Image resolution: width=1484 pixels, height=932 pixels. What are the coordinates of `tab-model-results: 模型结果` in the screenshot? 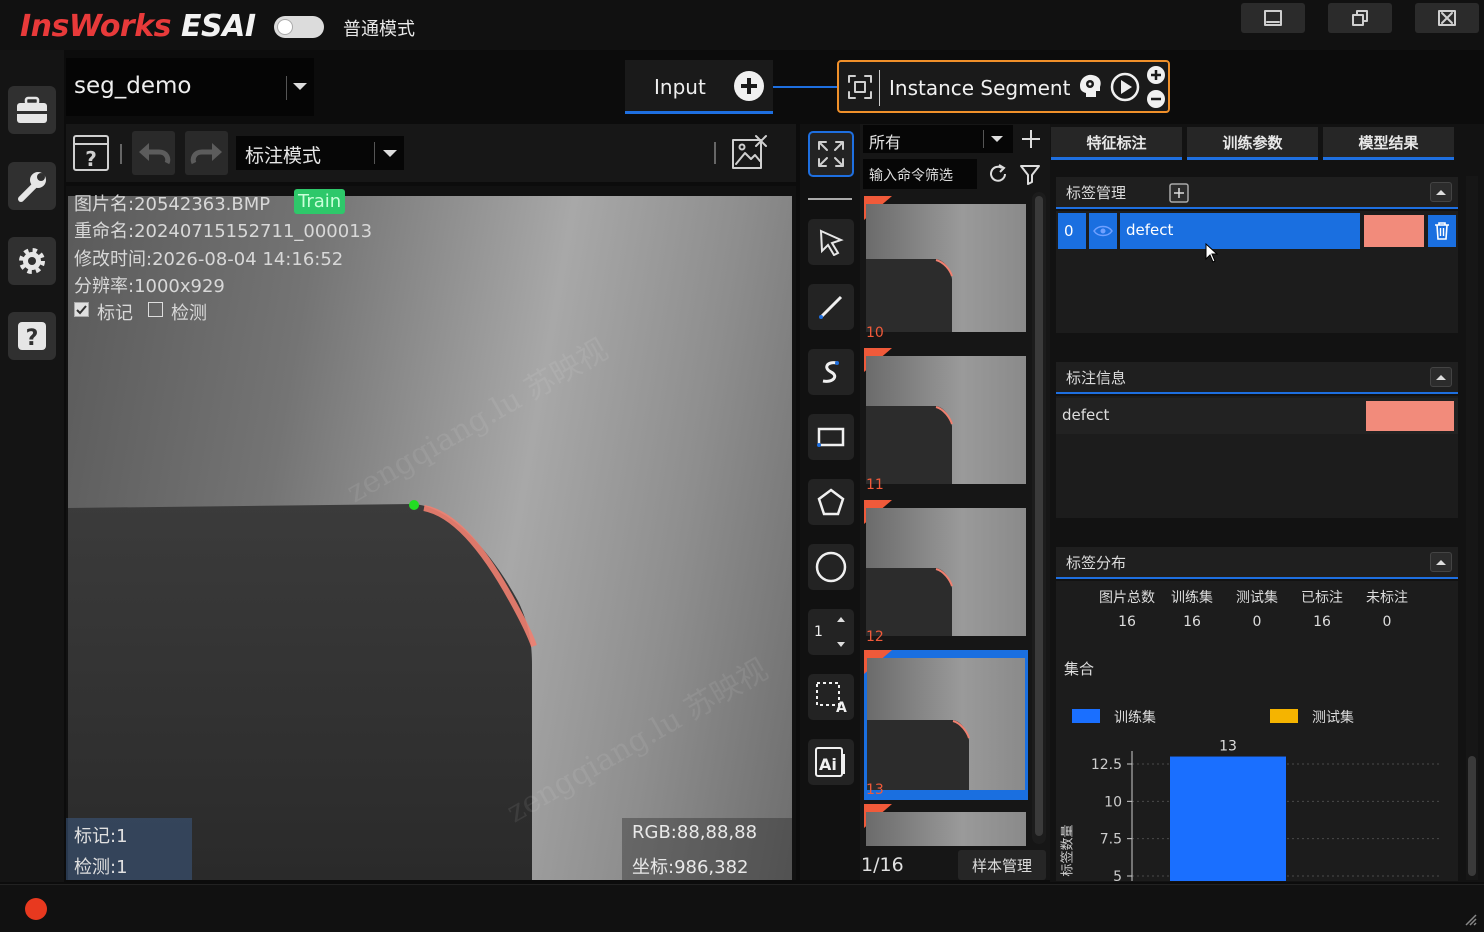 It's located at (1388, 143).